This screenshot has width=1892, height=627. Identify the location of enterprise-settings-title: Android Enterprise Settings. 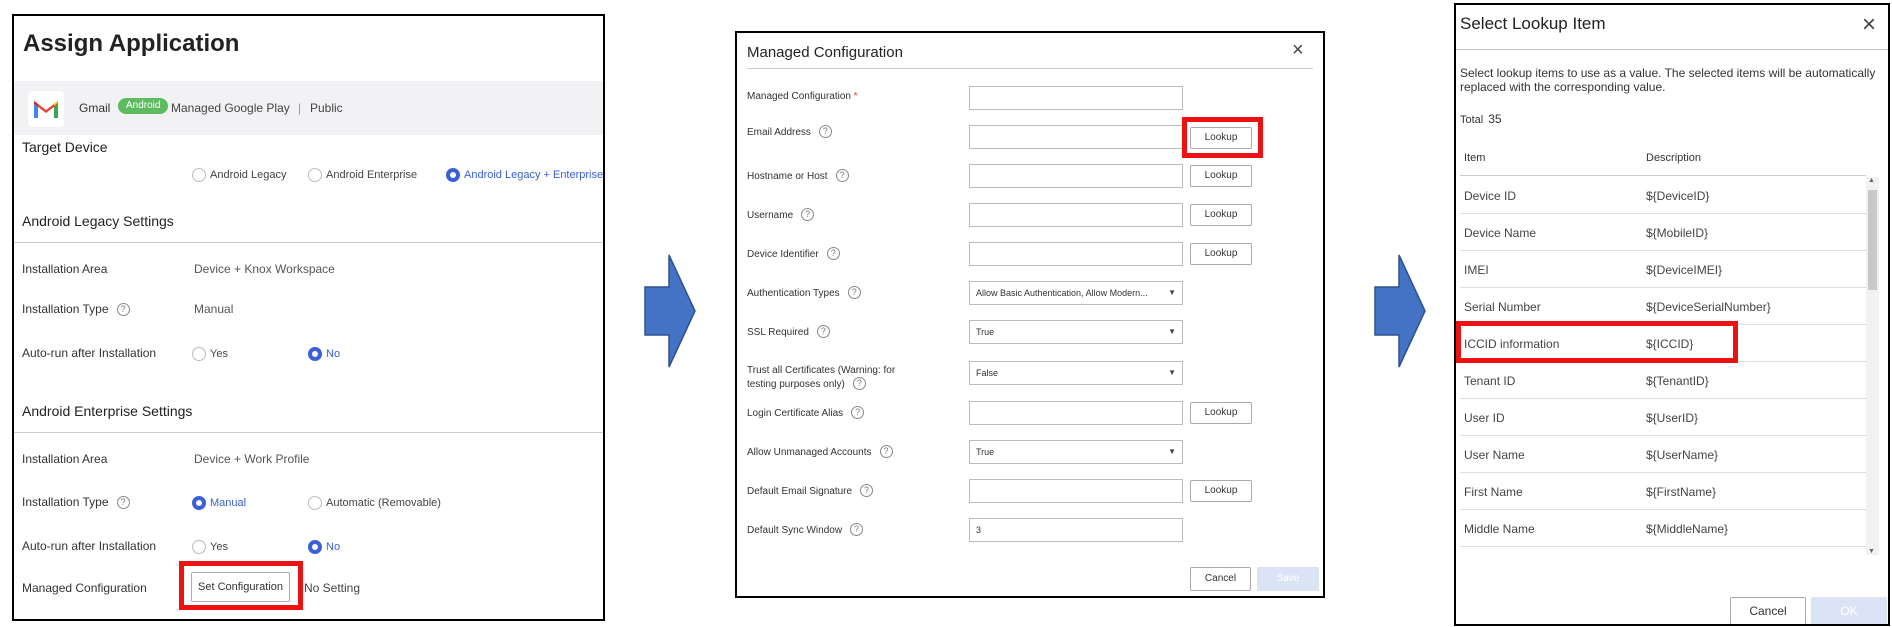
(107, 411).